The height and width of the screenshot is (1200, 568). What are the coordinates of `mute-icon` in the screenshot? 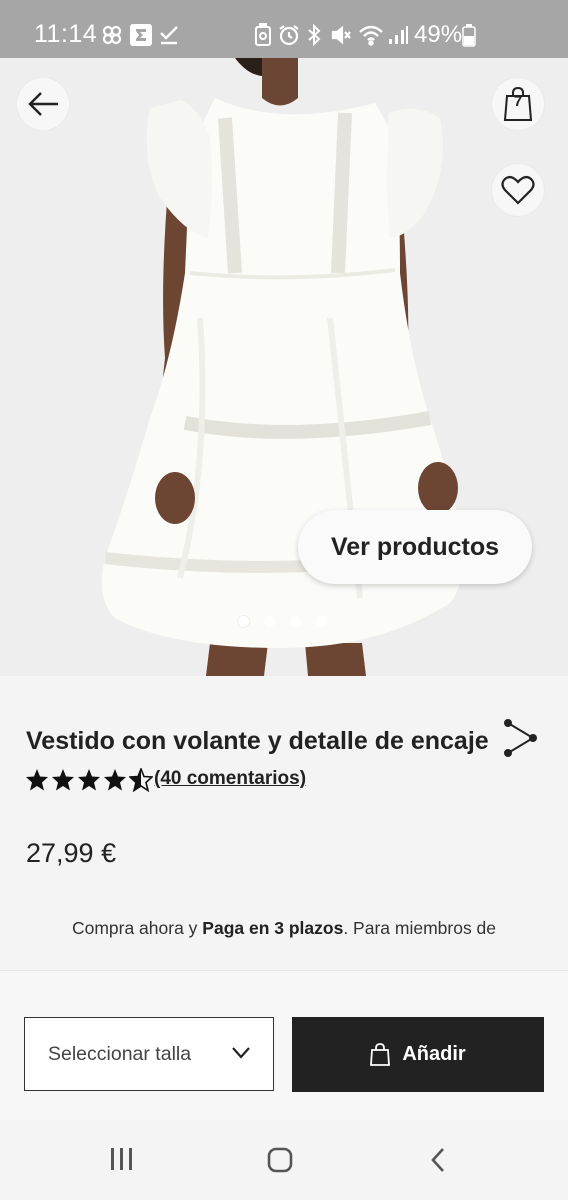 It's located at (341, 35).